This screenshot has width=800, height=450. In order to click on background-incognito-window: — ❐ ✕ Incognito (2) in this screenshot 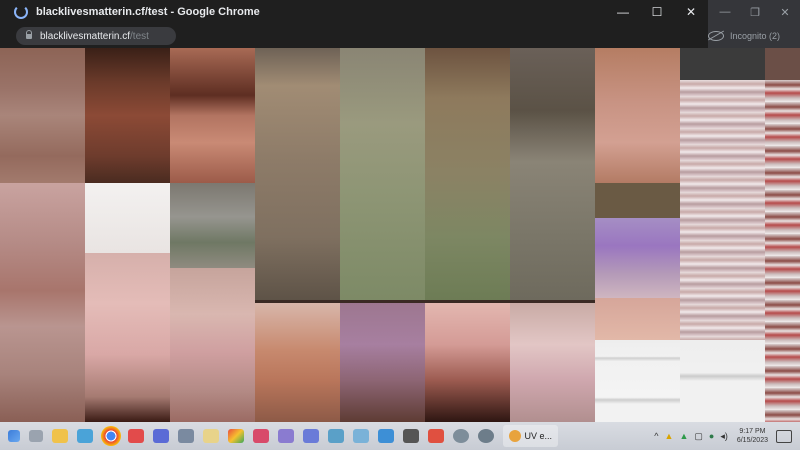, I will do `click(754, 24)`.